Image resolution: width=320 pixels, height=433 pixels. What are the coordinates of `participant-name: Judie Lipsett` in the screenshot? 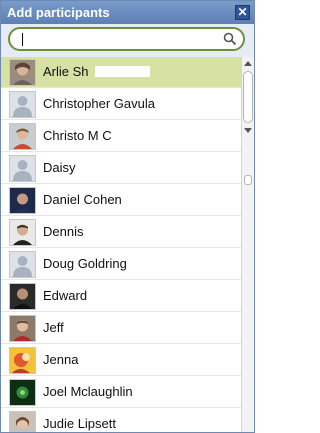 It's located at (79, 423).